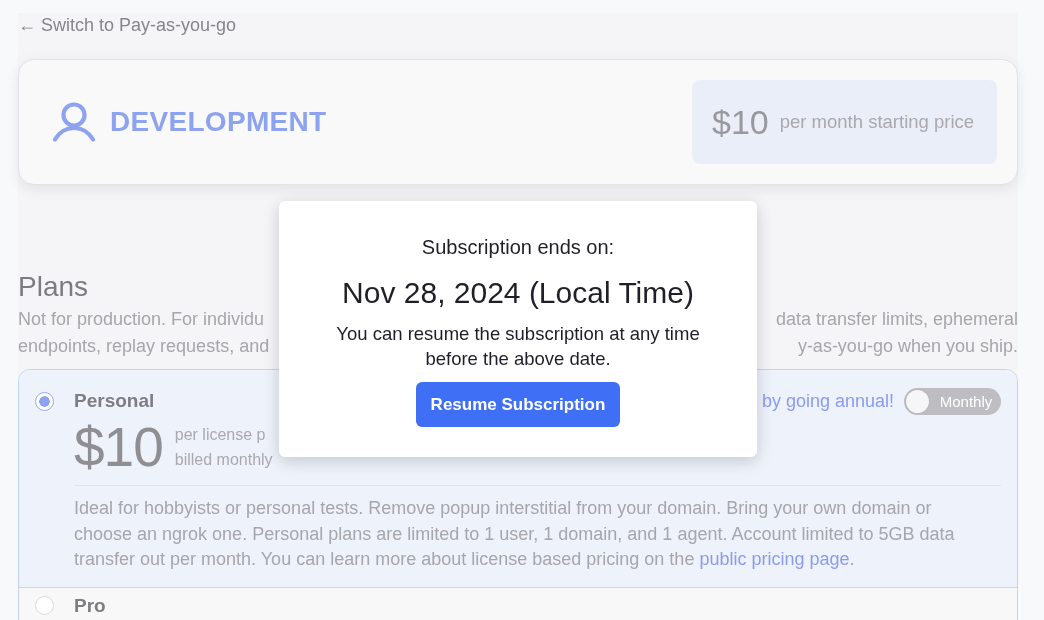 The width and height of the screenshot is (1044, 620). What do you see at coordinates (53, 287) in the screenshot?
I see `section-title: Plans` at bounding box center [53, 287].